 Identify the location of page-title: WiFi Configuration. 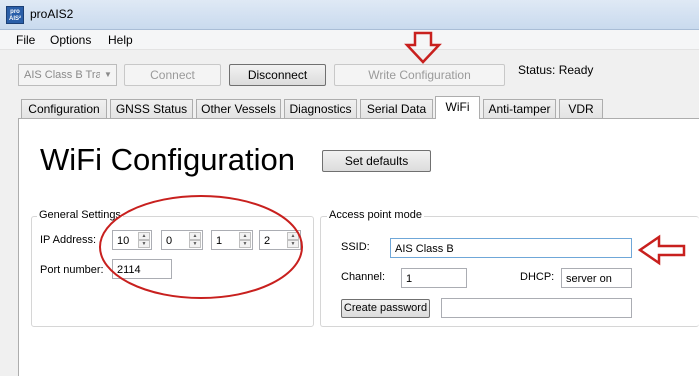
(167, 159).